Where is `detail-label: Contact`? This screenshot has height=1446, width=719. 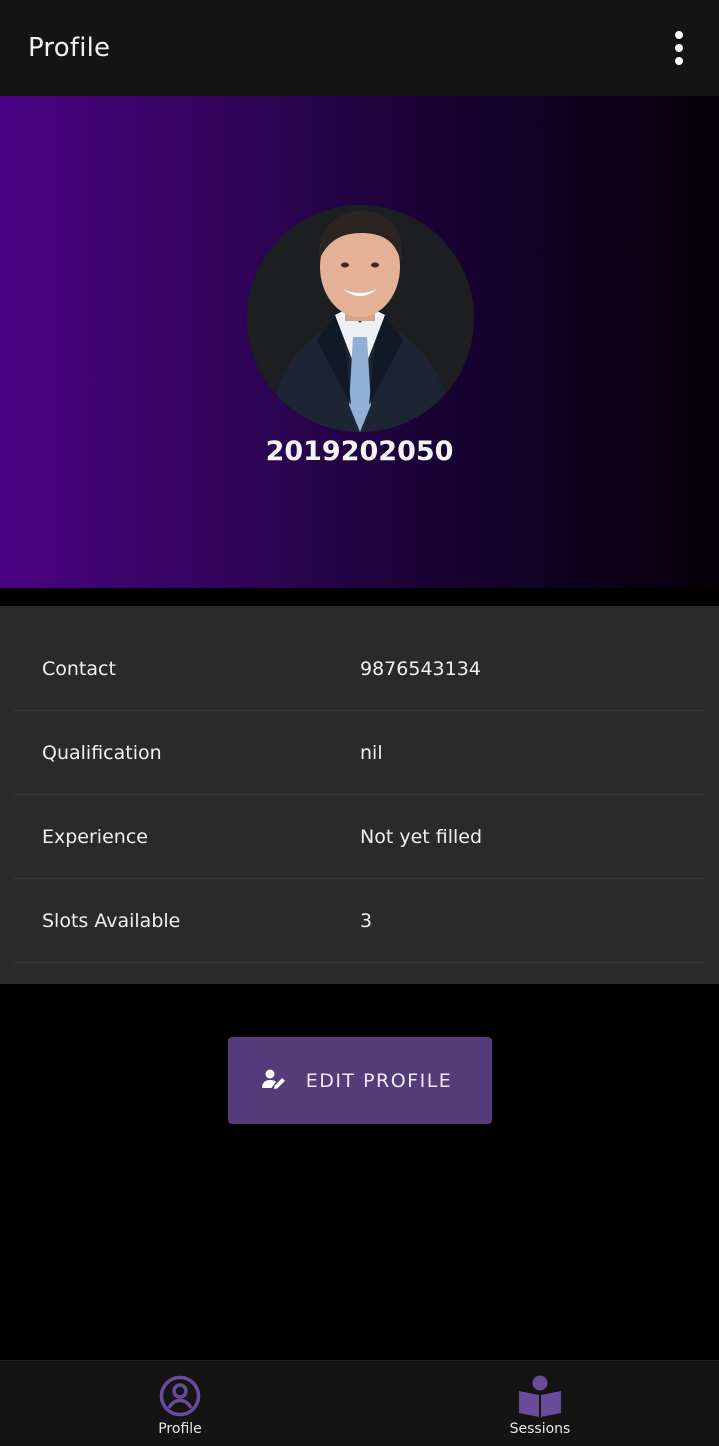
detail-label: Contact is located at coordinates (79, 669).